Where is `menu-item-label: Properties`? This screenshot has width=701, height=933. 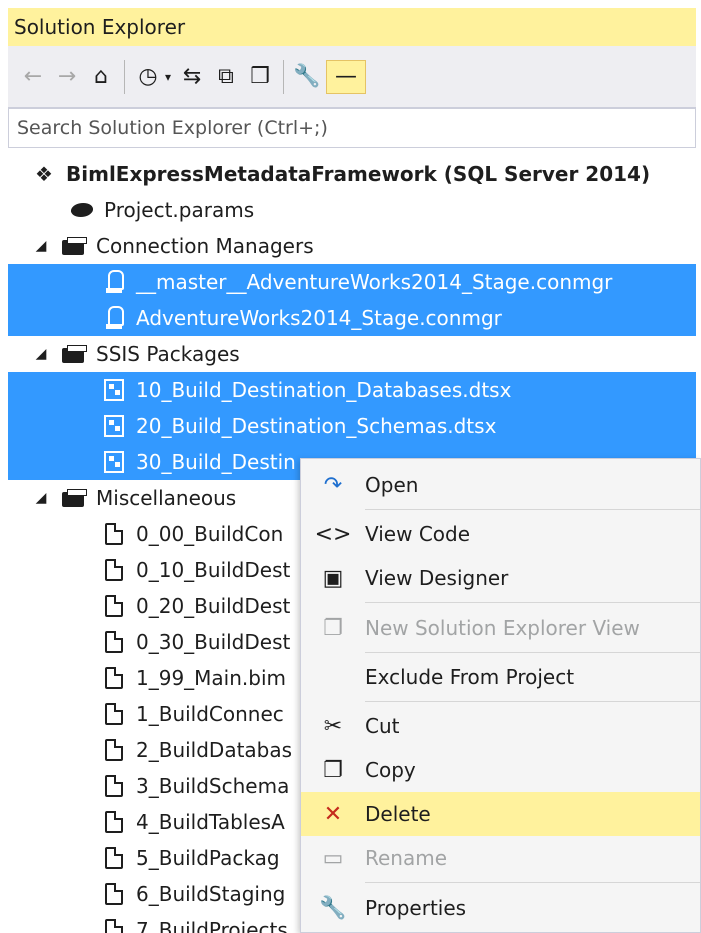 menu-item-label: Properties is located at coordinates (416, 908).